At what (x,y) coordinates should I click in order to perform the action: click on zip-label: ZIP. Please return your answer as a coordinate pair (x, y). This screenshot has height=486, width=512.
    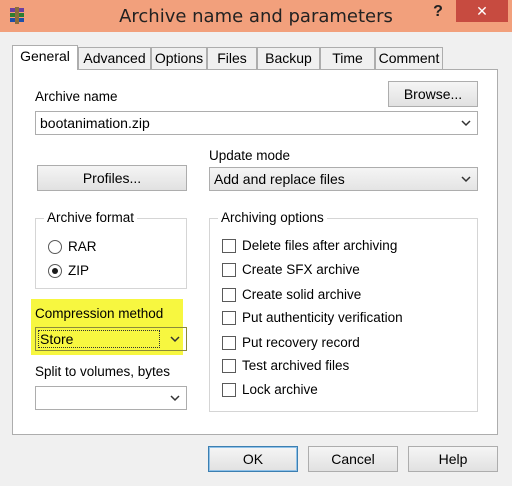
    Looking at the image, I should click on (79, 270).